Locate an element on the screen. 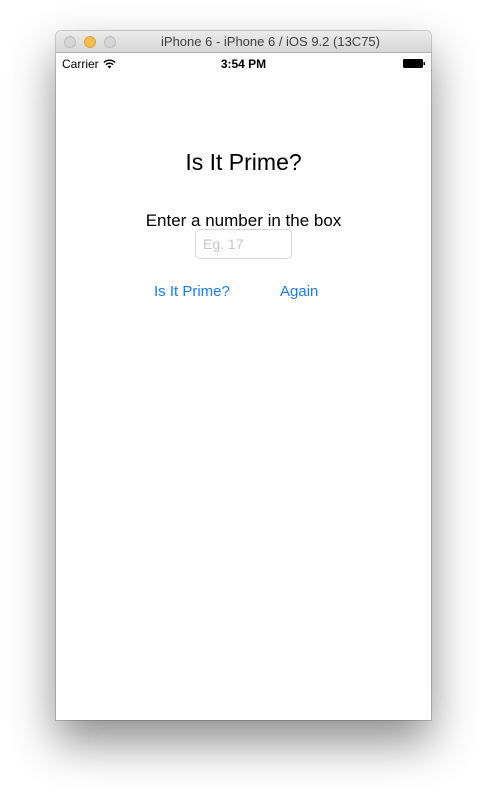 This screenshot has height=801, width=487. battery-icon is located at coordinates (414, 63).